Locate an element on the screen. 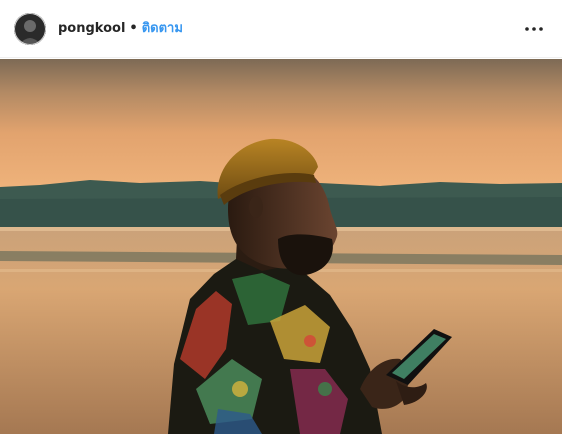  username-link: pongkool is located at coordinates (91, 29).